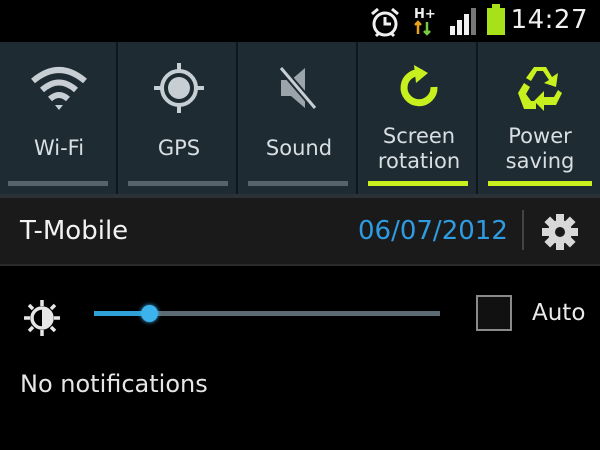  What do you see at coordinates (300, 21) in the screenshot?
I see `status-bar: H+ 14:27` at bounding box center [300, 21].